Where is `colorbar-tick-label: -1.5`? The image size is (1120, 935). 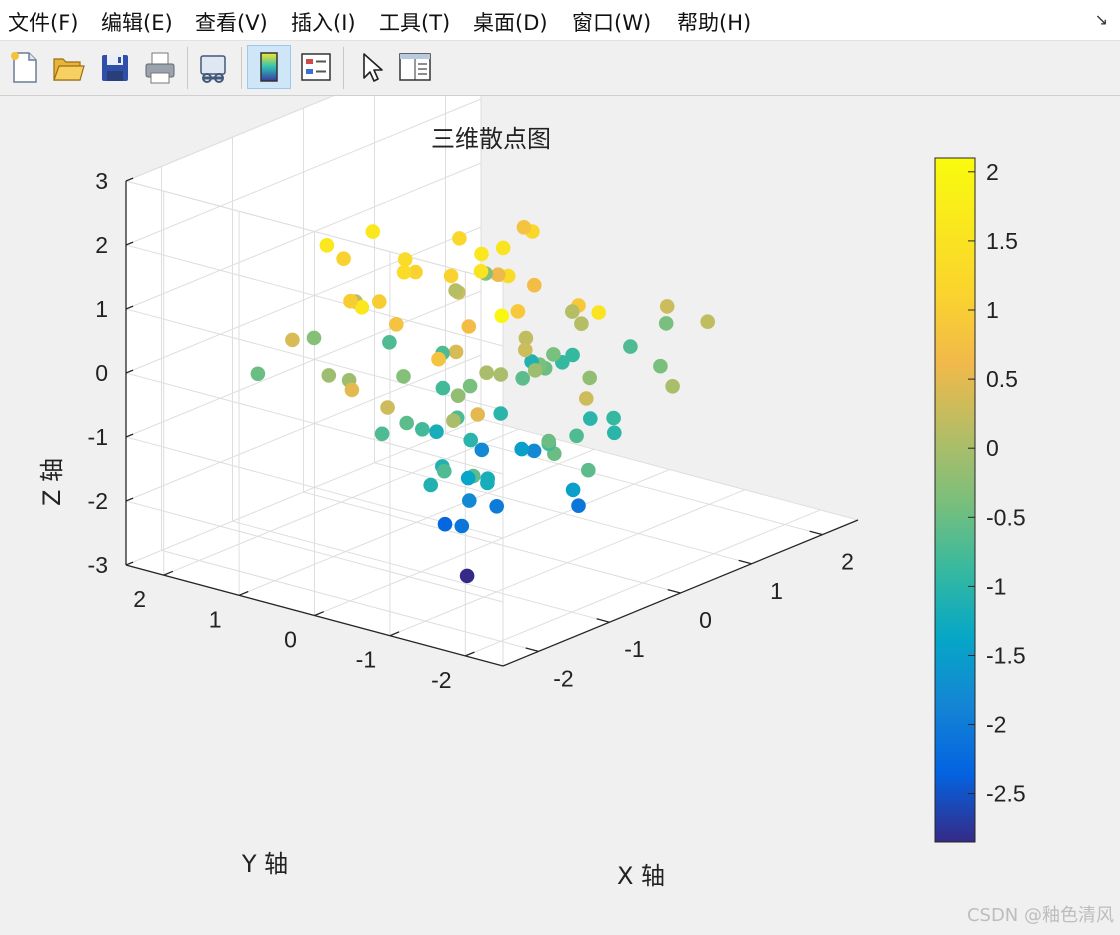 colorbar-tick-label: -1.5 is located at coordinates (1006, 656).